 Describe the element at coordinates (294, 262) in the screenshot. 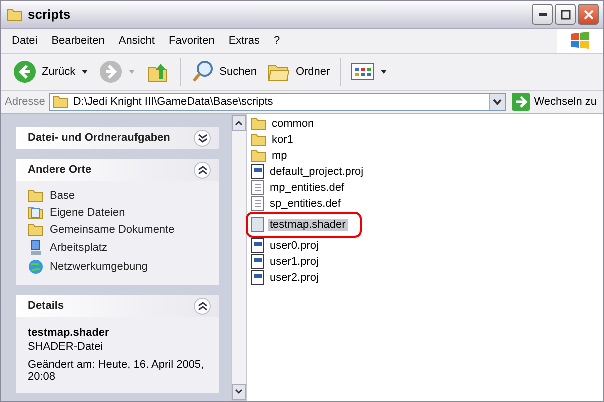

I see `file-name: user1.proj` at that location.